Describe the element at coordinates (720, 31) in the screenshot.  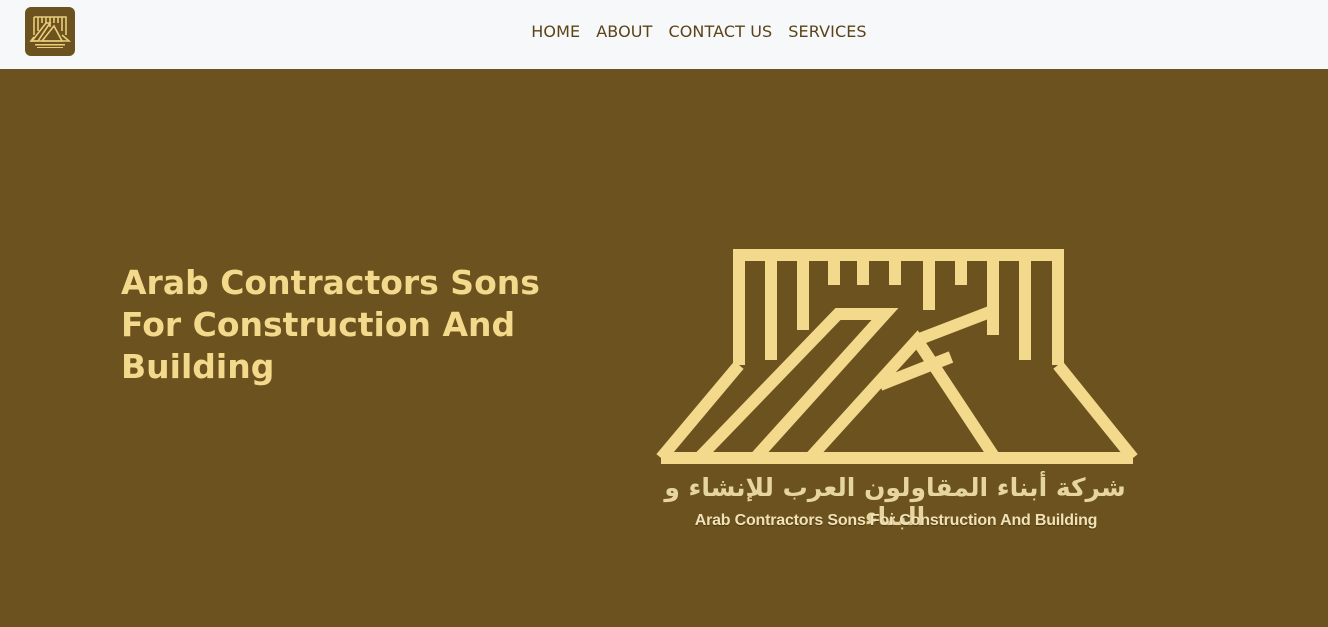
I see `nav-contact-us-link: CONTACT US` at that location.